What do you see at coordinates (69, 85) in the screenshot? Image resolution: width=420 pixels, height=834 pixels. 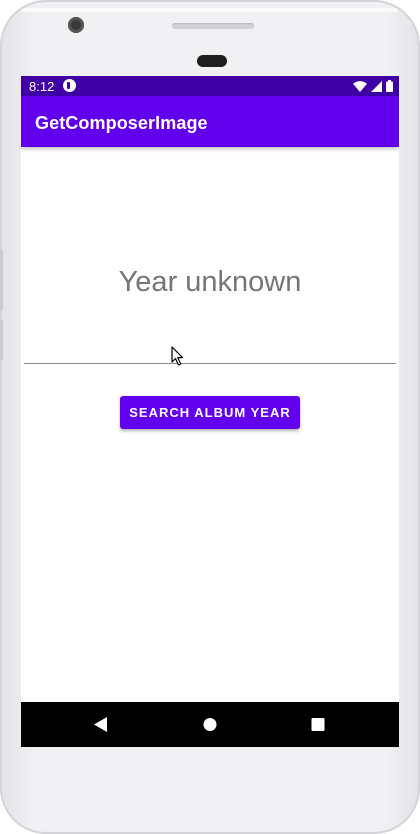 I see `notification-app-icon` at bounding box center [69, 85].